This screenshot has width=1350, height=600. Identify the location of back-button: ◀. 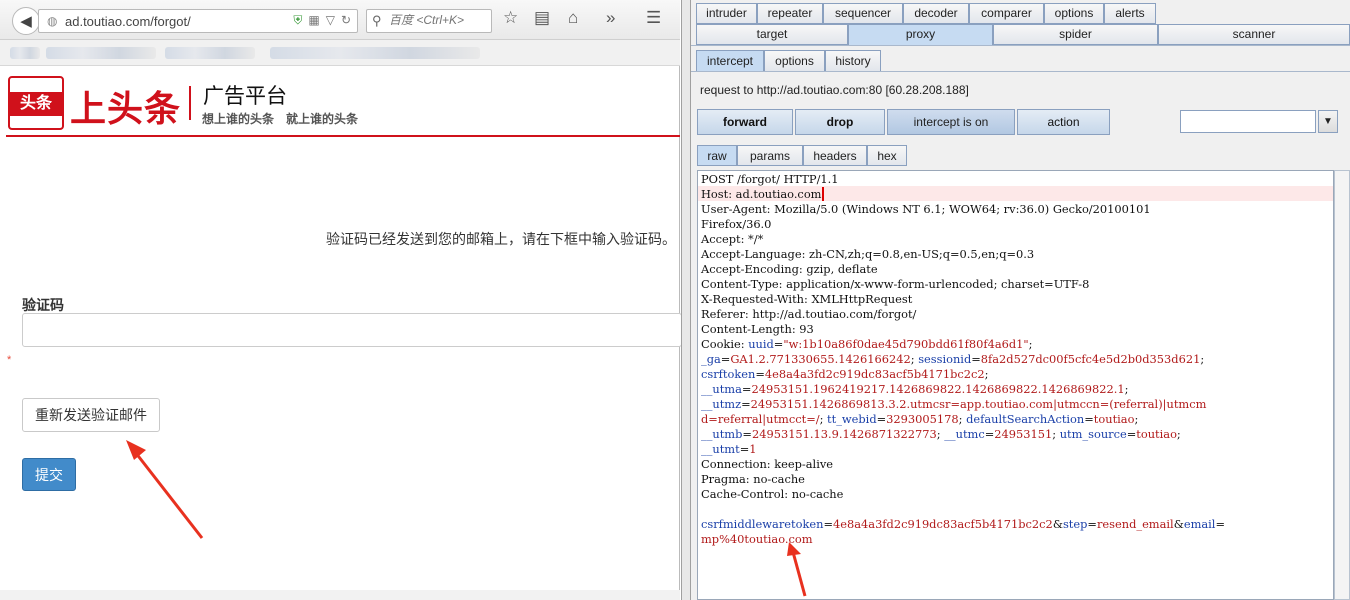
(26, 21).